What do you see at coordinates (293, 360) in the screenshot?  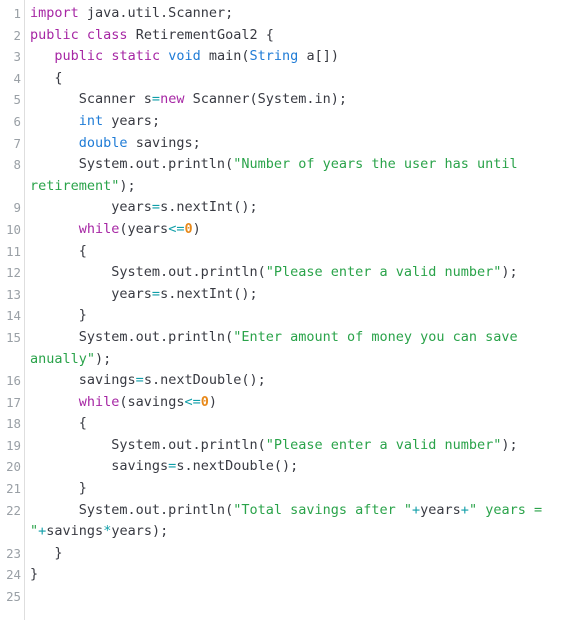 I see `code-line-text: anually");` at bounding box center [293, 360].